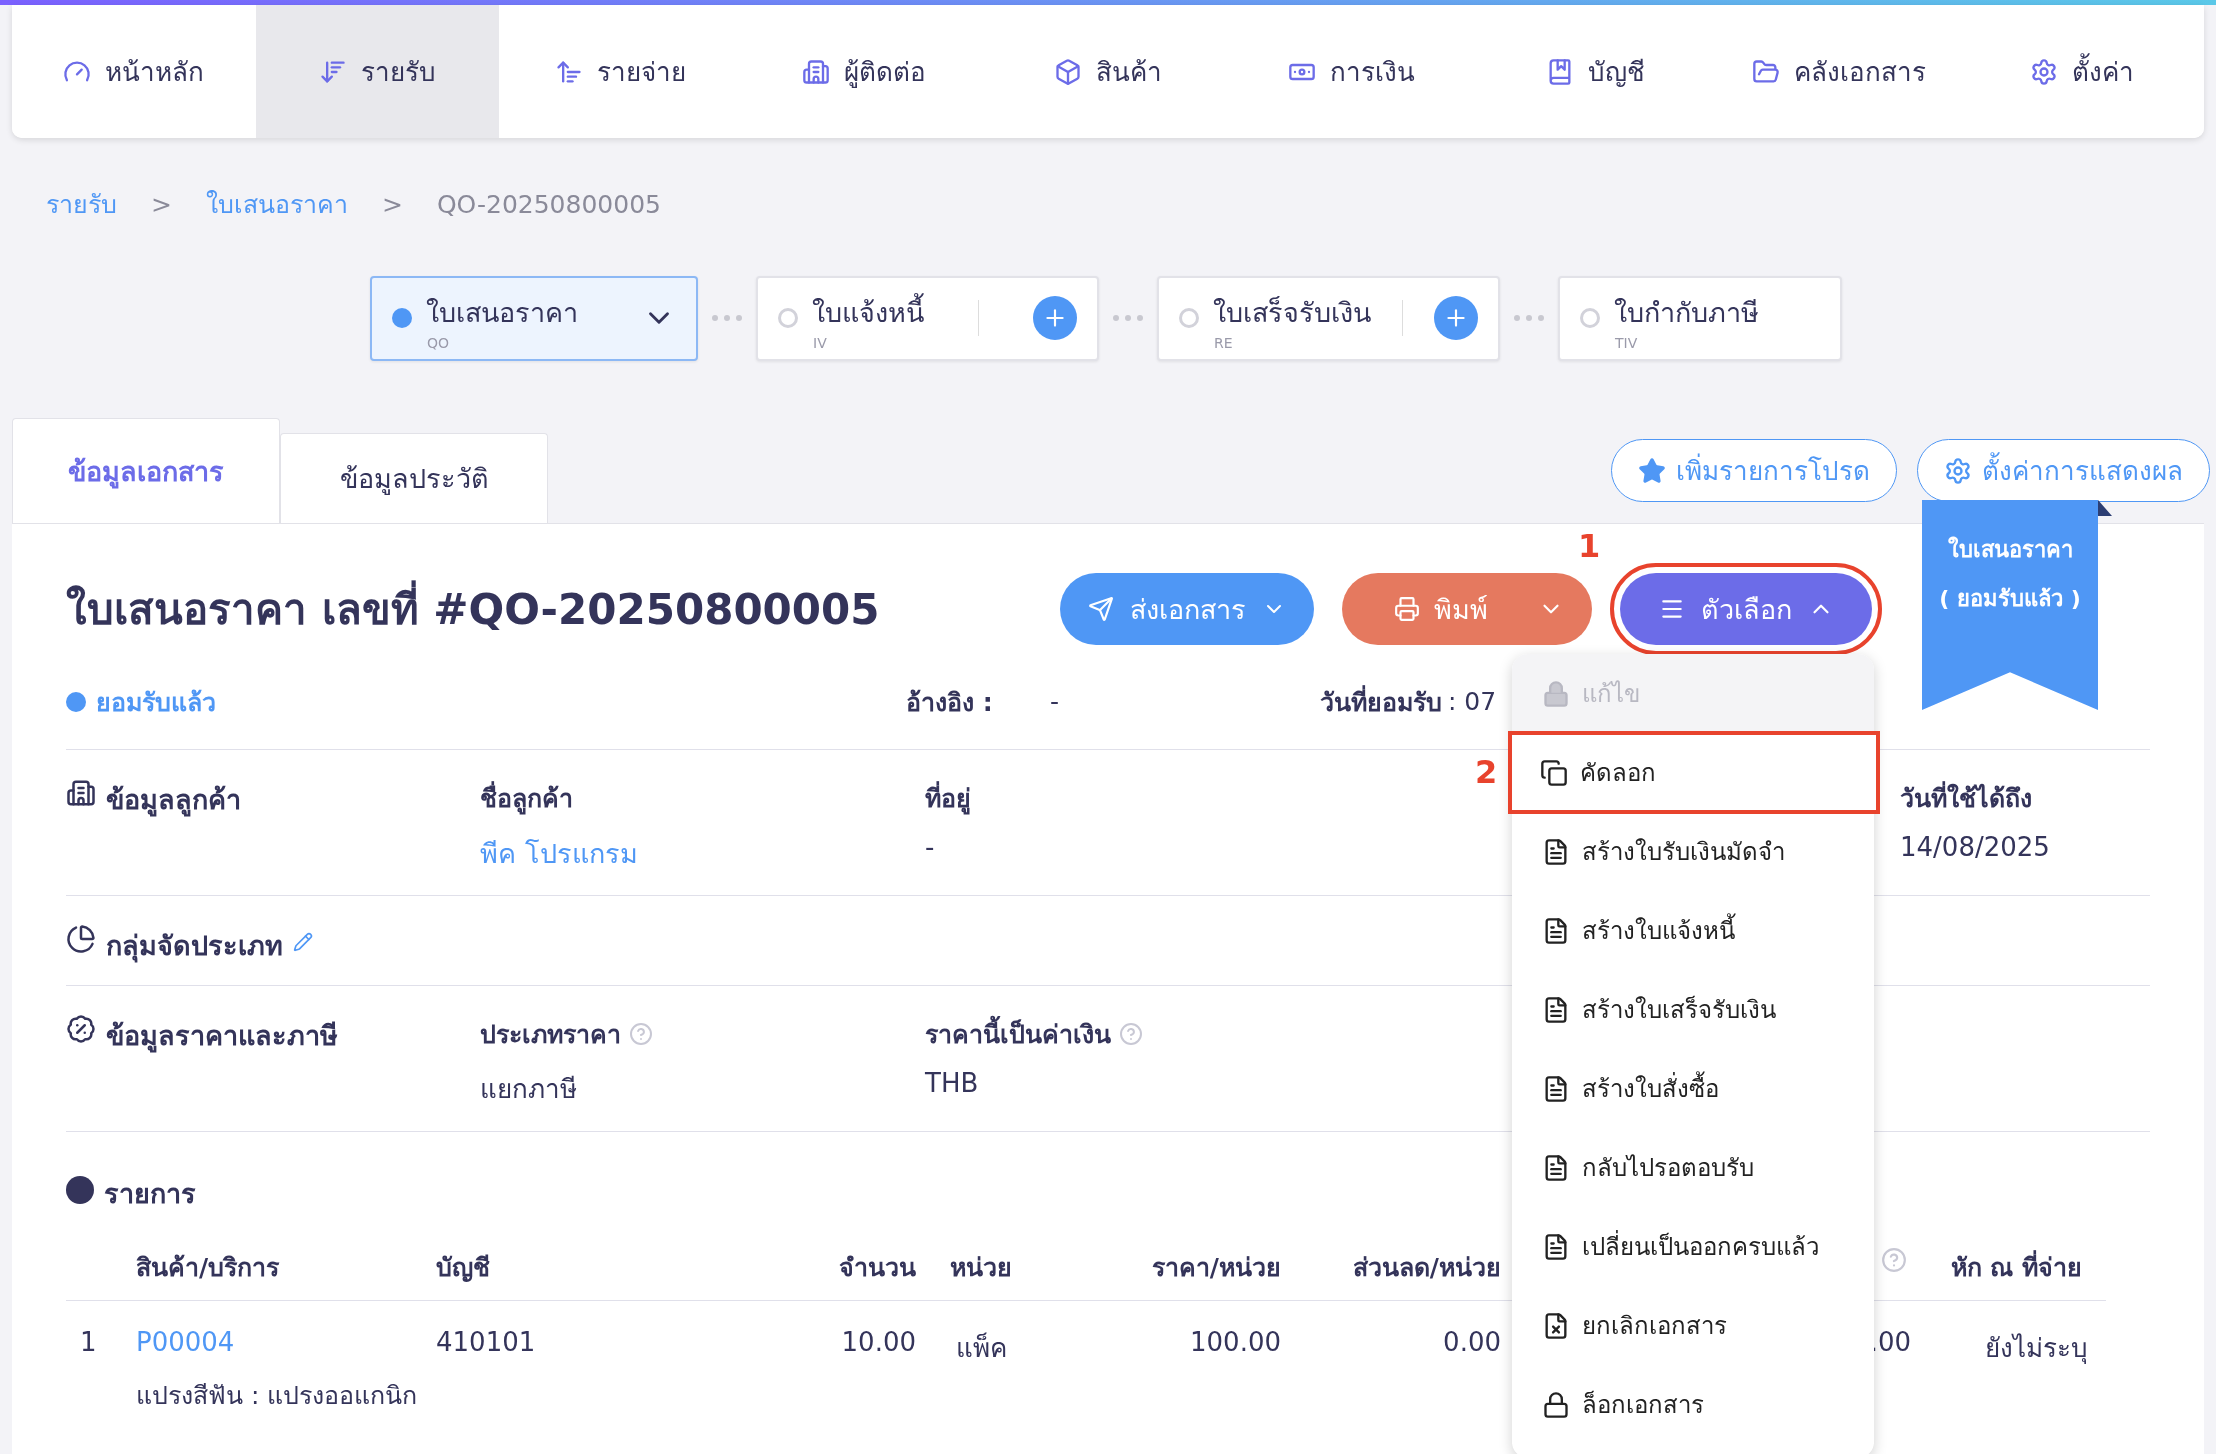  I want to click on menu-item: เปลี่ยนเป็นออกครบแล้ว, so click(1693, 1246).